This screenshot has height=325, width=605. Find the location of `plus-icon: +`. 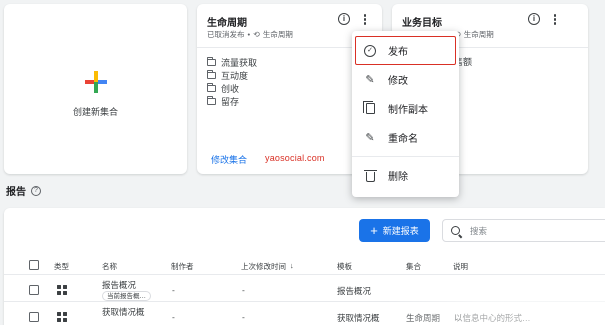

plus-icon: + is located at coordinates (374, 230).